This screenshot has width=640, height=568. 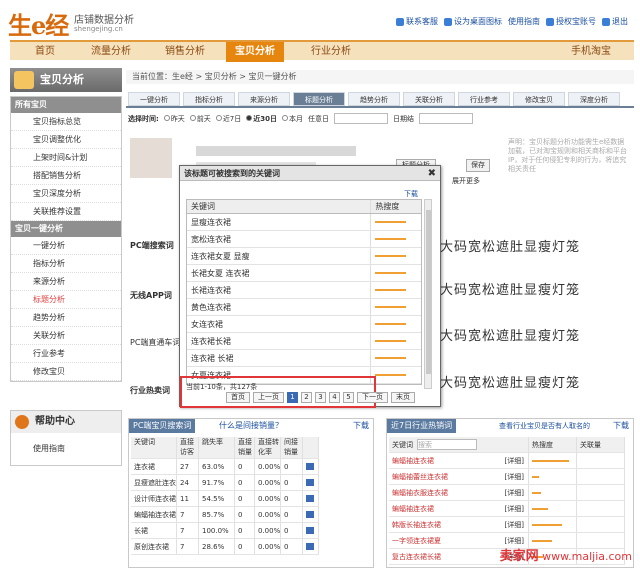 What do you see at coordinates (594, 99) in the screenshot?
I see `tab-deep: 深度分析` at bounding box center [594, 99].